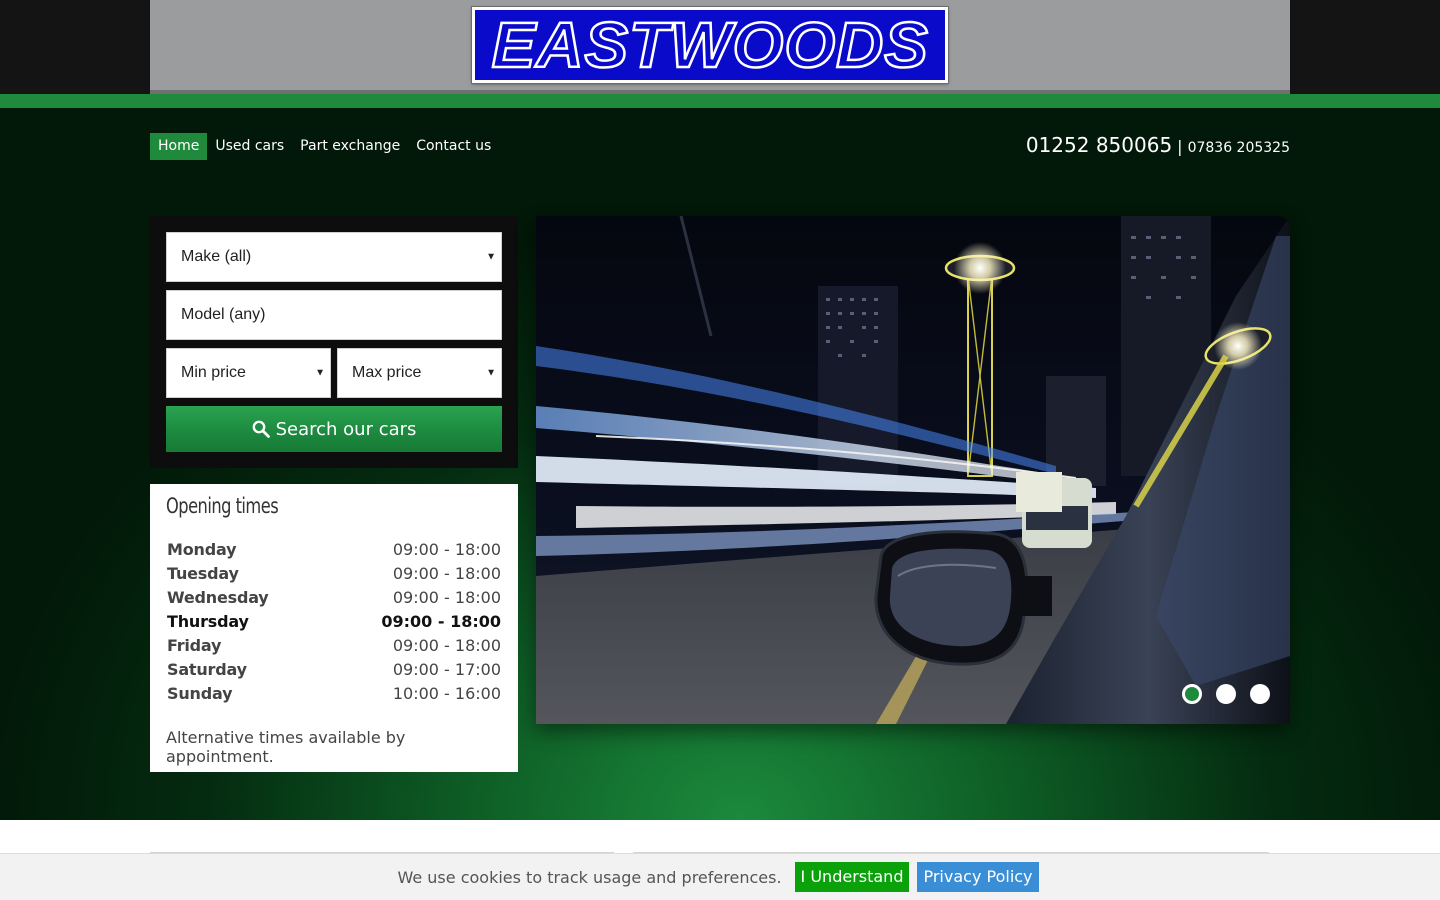 This screenshot has height=900, width=1440. Describe the element at coordinates (334, 574) in the screenshot. I see `opening-times-row: Tuesday 09:00 - 18:00` at that location.